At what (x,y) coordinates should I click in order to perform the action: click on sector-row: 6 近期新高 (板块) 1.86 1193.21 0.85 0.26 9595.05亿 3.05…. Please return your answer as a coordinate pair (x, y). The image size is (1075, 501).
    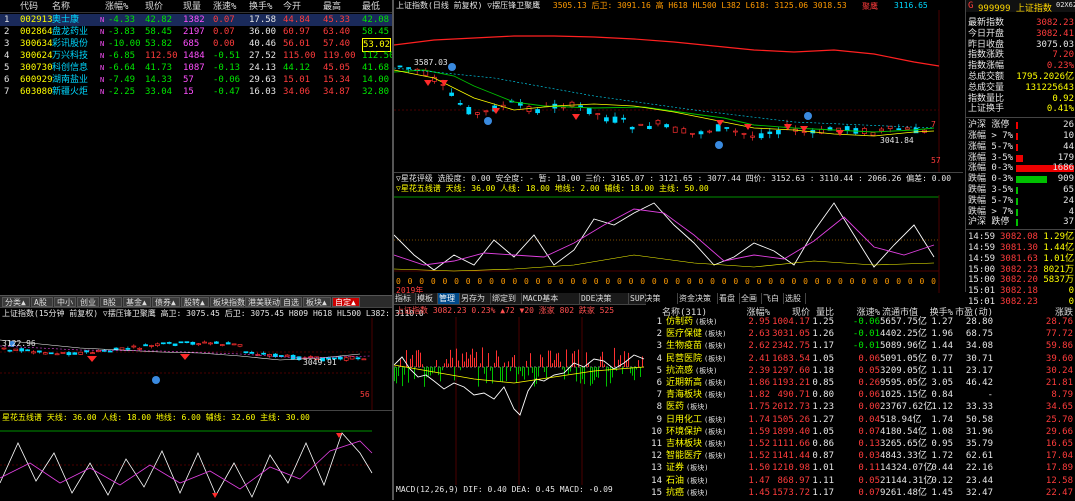
    Looking at the image, I should click on (861, 383).